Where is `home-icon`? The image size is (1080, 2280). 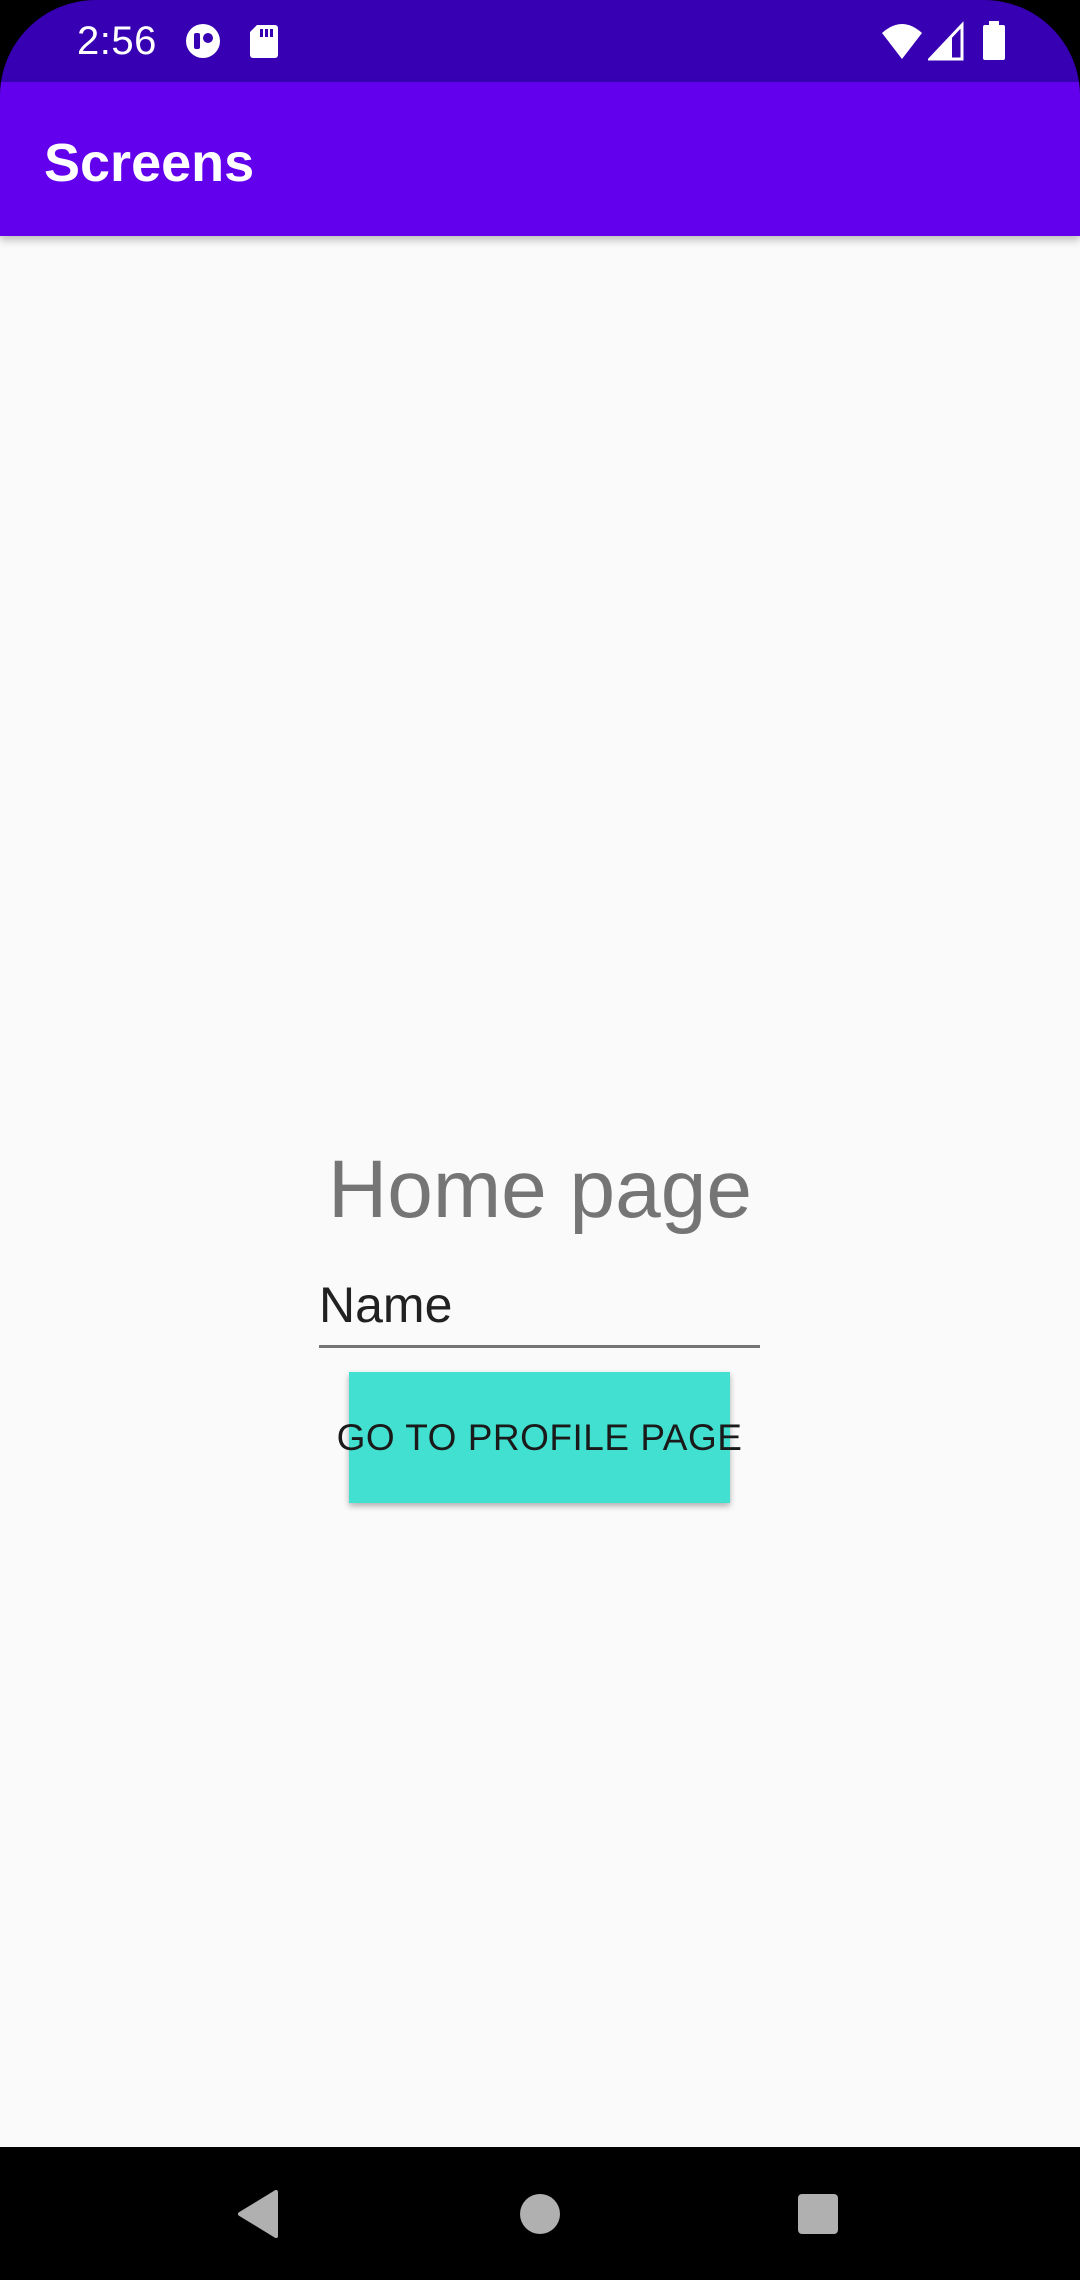
home-icon is located at coordinates (540, 2213).